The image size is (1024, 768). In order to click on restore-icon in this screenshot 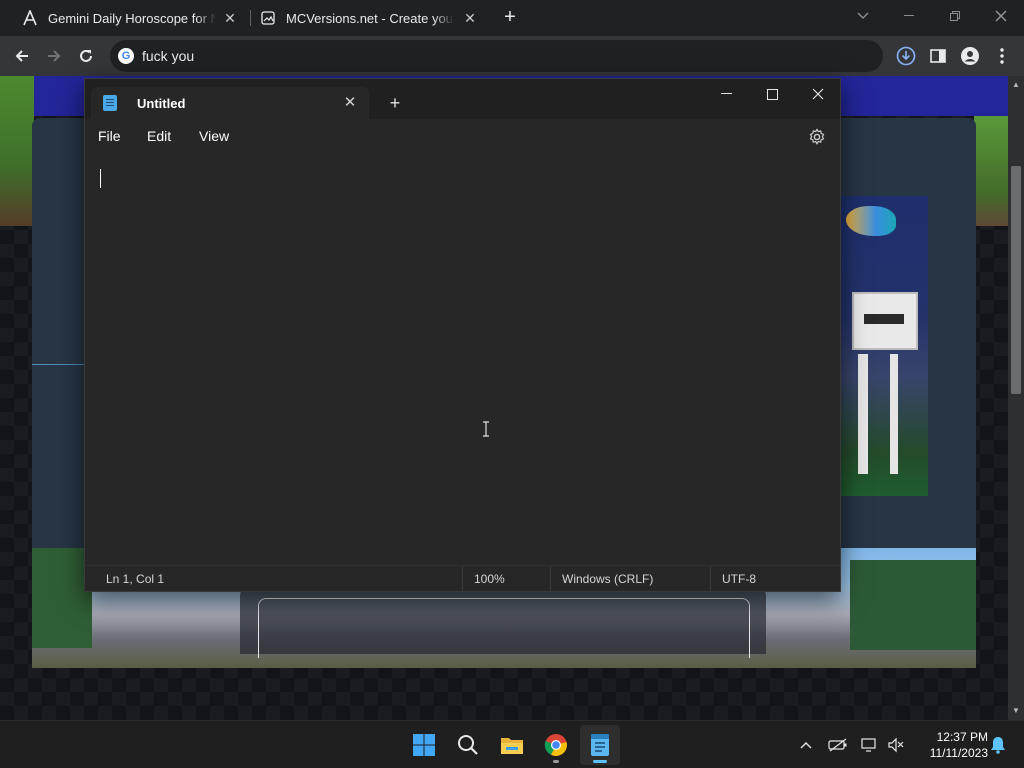, I will do `click(955, 16)`.